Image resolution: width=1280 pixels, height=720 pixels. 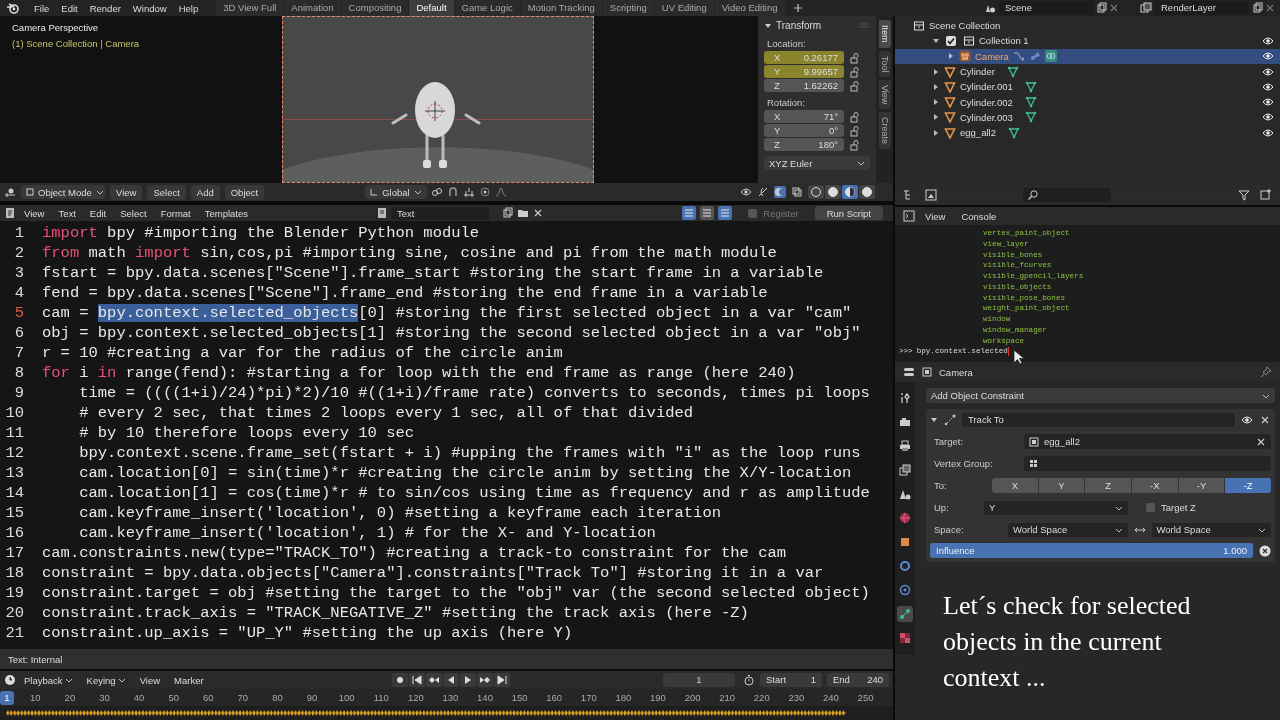 I want to click on sidebar-tab: View, so click(x=884, y=95).